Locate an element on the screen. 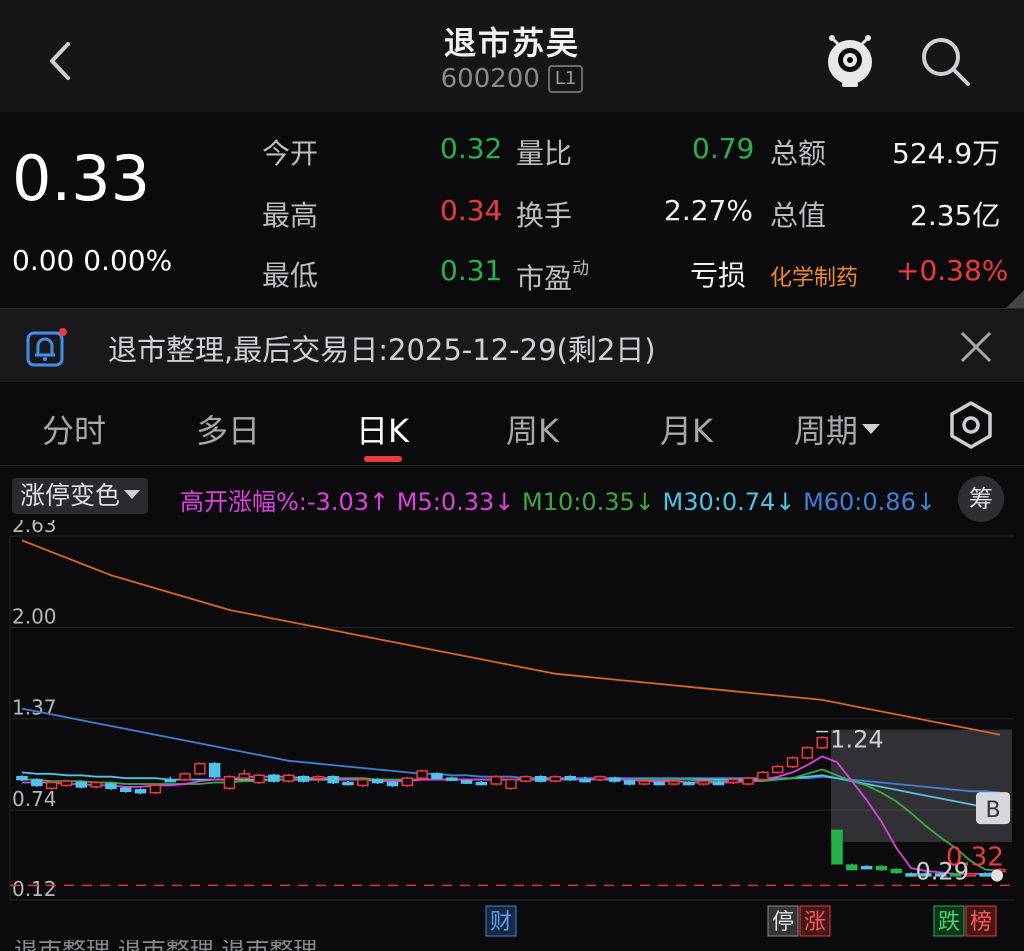 The width and height of the screenshot is (1024, 951). open-label: 今开 is located at coordinates (290, 153).